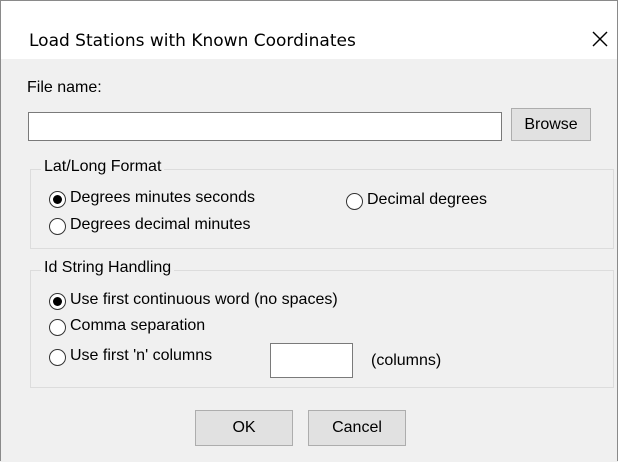  What do you see at coordinates (204, 299) in the screenshot?
I see `radio-first-word-label: Use first continuous word (no spaces)` at bounding box center [204, 299].